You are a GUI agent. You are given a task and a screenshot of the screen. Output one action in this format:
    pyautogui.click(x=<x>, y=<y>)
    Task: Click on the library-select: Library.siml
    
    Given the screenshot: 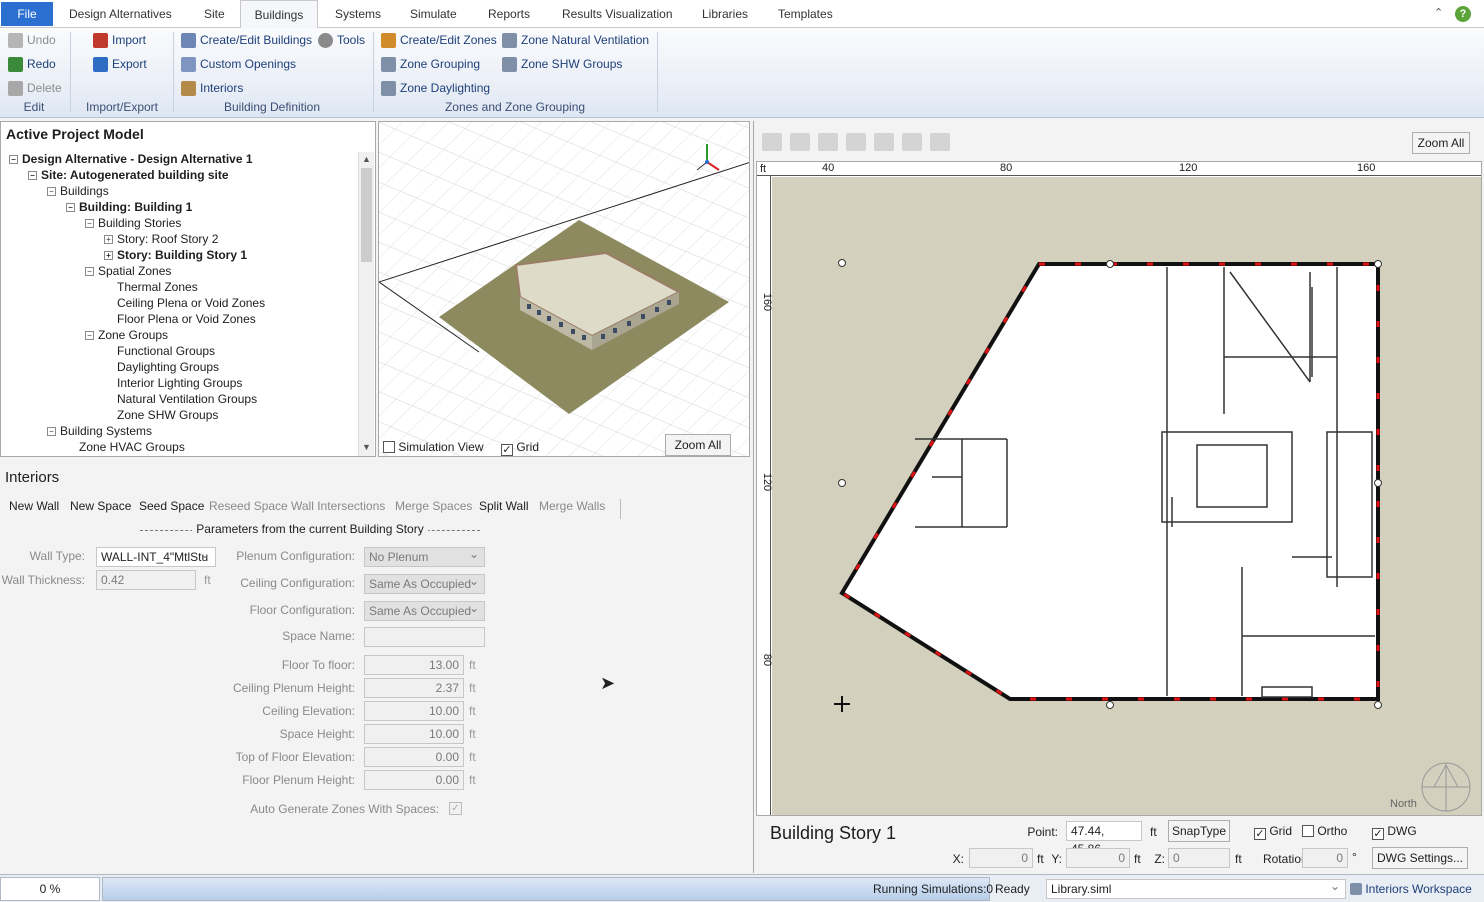 What is the action you would take?
    pyautogui.click(x=1196, y=888)
    